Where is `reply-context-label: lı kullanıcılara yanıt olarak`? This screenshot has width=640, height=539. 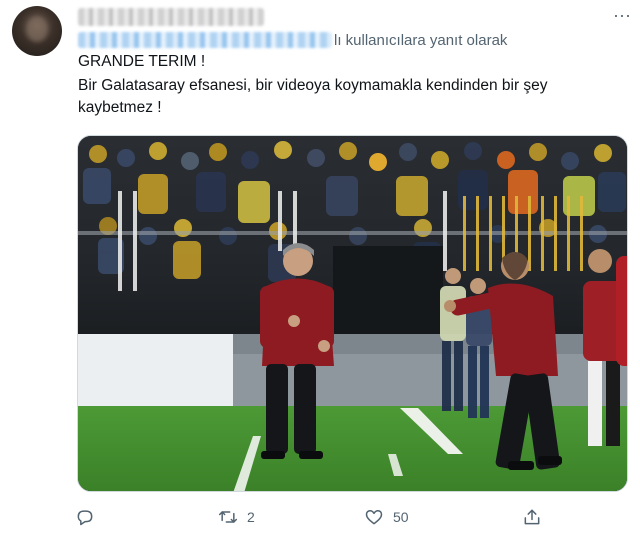 reply-context-label: lı kullanıcılara yanıt olarak is located at coordinates (421, 40).